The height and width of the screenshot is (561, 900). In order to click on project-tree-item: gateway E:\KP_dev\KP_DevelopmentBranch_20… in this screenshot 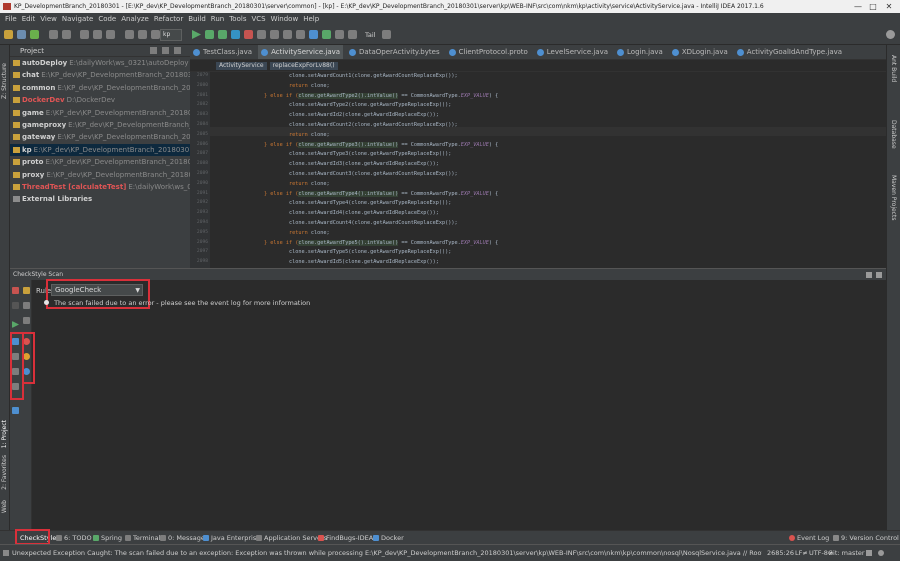, I will do `click(100, 137)`.